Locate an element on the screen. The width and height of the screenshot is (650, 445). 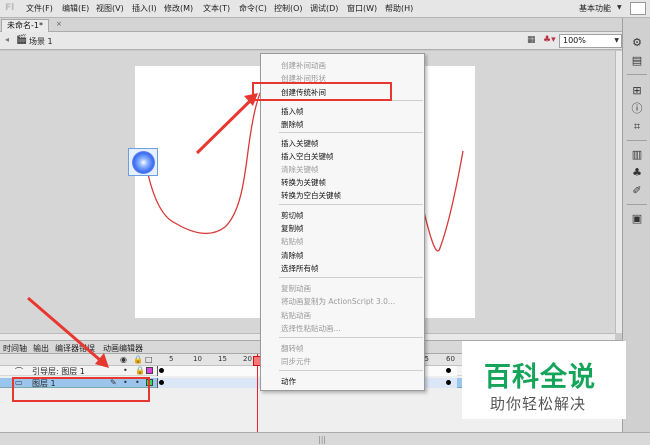
menu-insert-keyframe: 插入关键帧 is located at coordinates (300, 143).